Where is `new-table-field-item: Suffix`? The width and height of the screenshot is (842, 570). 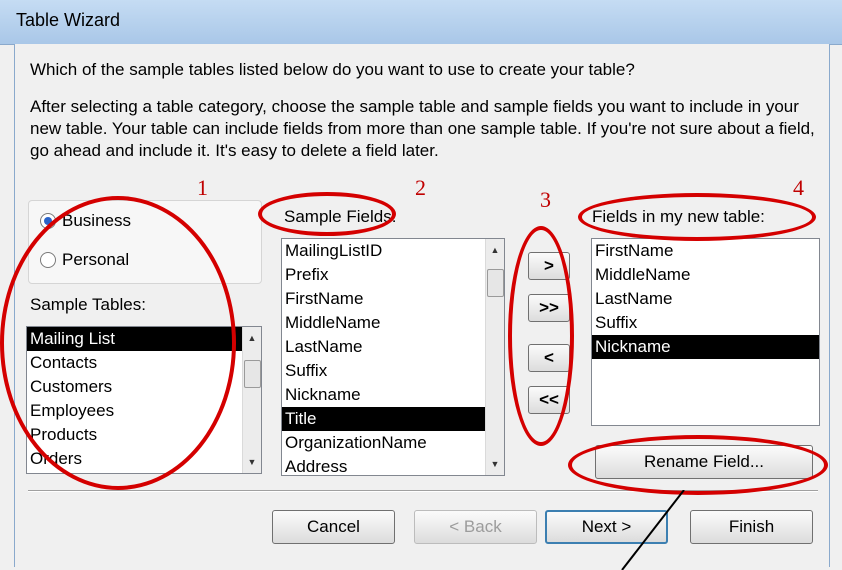 new-table-field-item: Suffix is located at coordinates (705, 323).